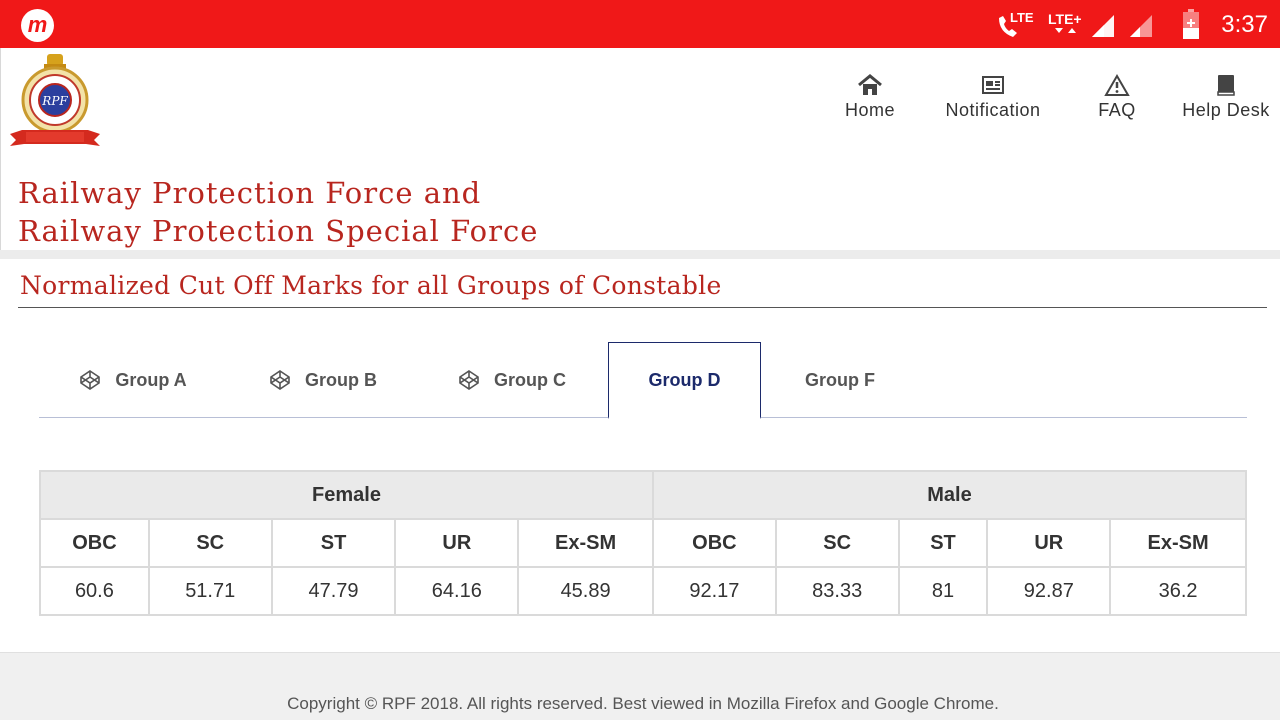 The width and height of the screenshot is (1280, 720). Describe the element at coordinates (1117, 110) in the screenshot. I see `nav-faq-label: FAQ` at that location.